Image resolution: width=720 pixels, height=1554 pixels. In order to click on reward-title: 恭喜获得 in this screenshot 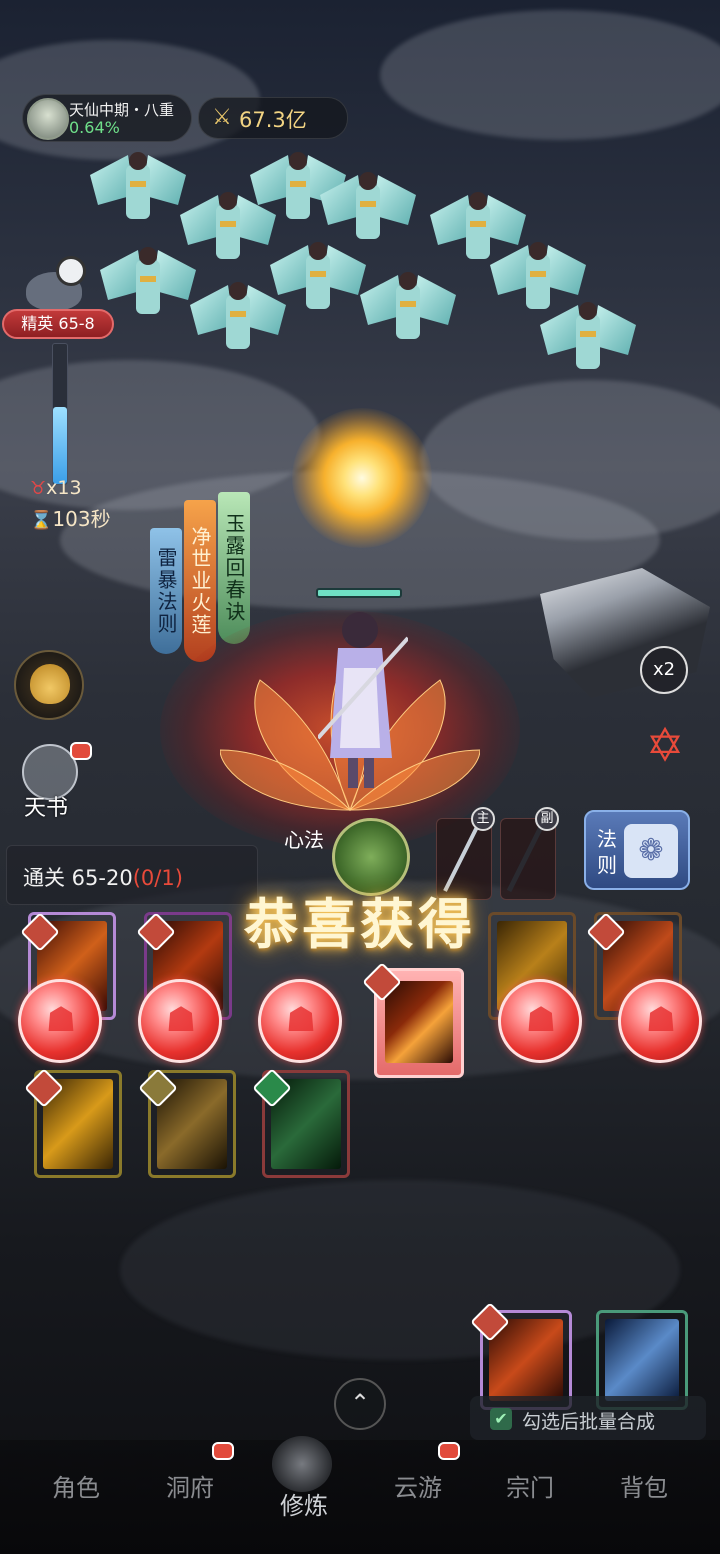, I will do `click(360, 924)`.